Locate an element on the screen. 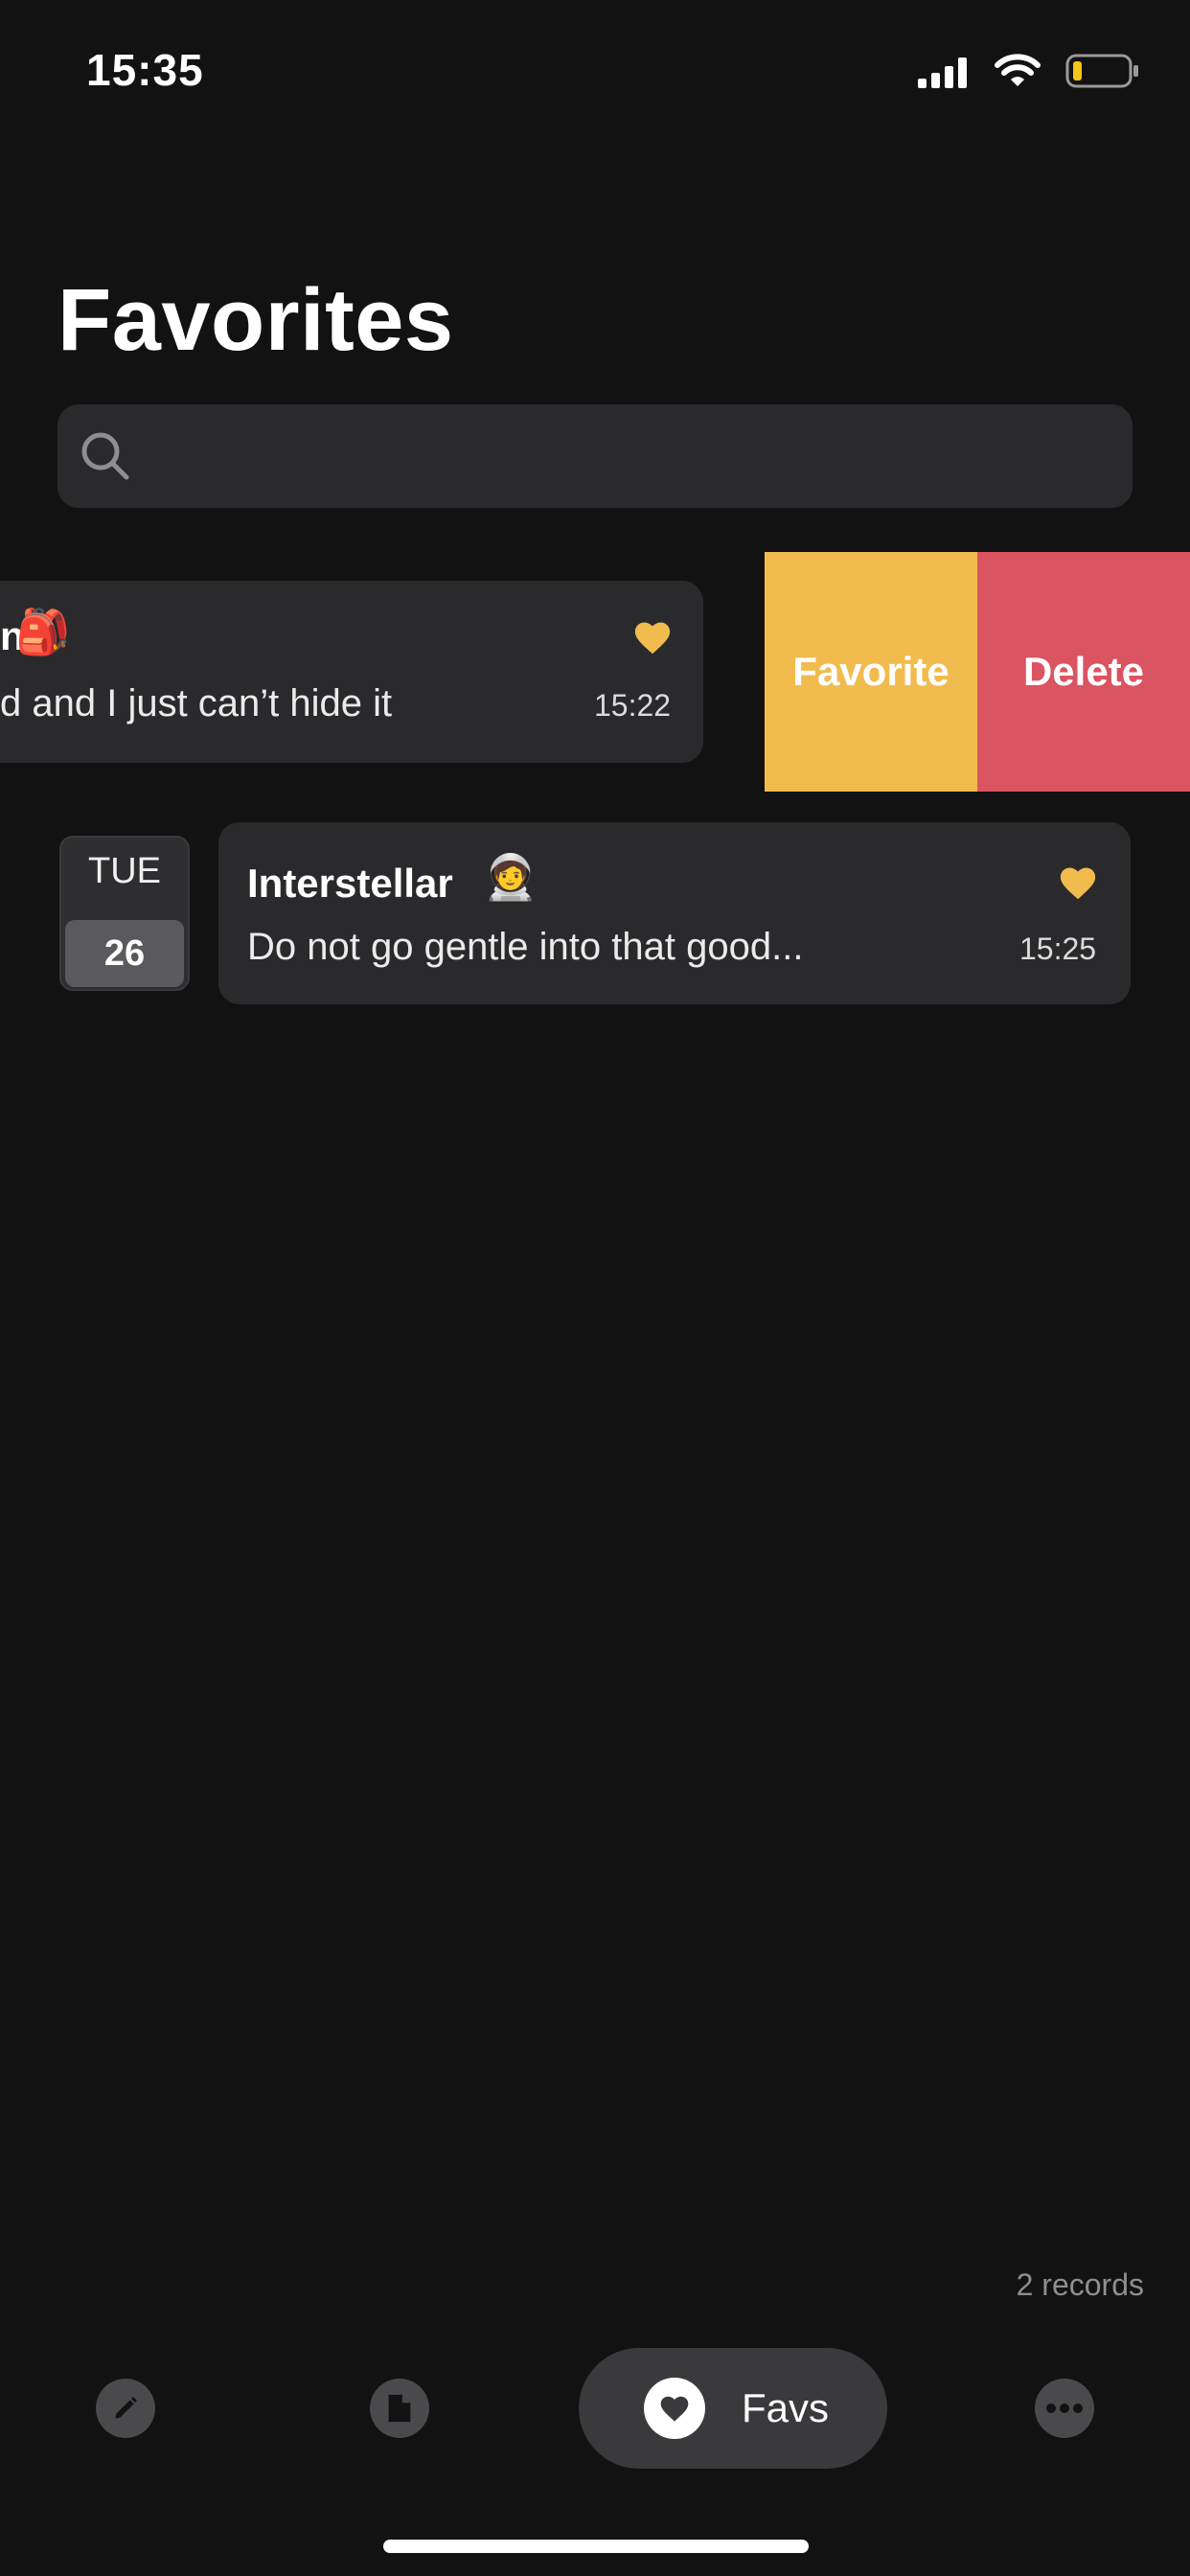  wifi-icon is located at coordinates (1018, 70).